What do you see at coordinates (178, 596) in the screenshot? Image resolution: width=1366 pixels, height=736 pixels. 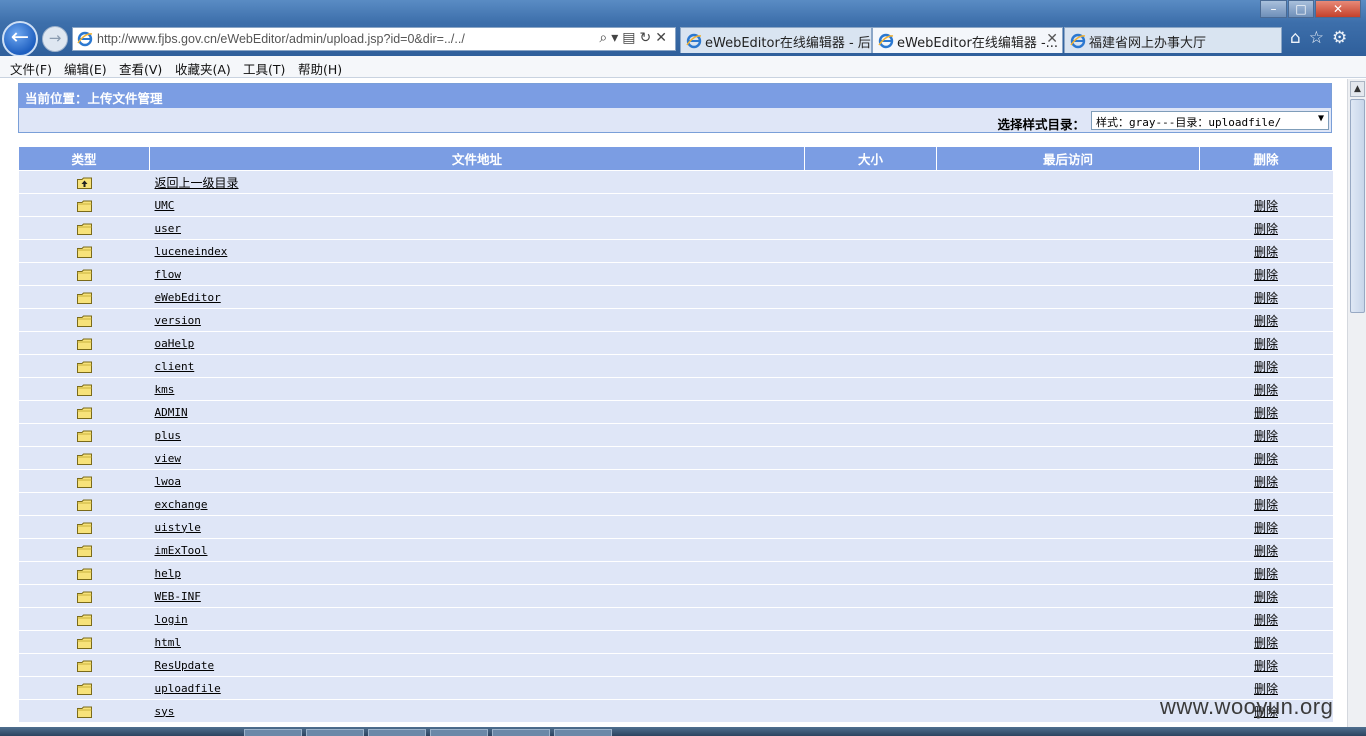 I see `folder-link: WEB-INF` at bounding box center [178, 596].